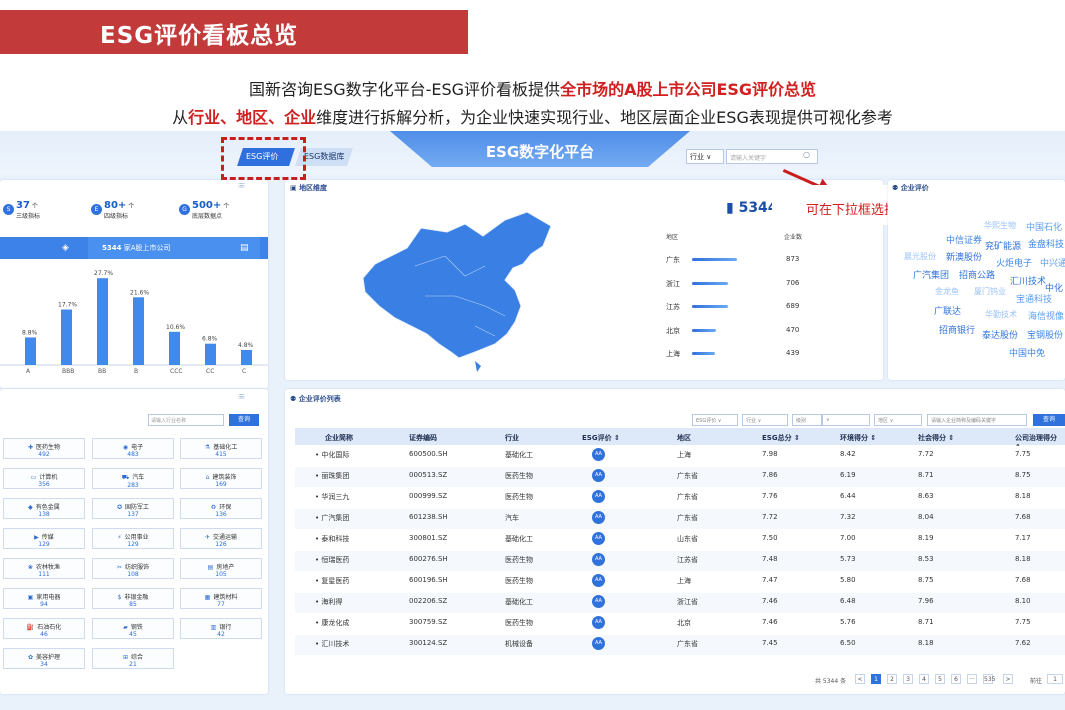 This screenshot has width=1065, height=710. I want to click on company-search-input: 请输入企业简称及编码关键字, so click(977, 420).